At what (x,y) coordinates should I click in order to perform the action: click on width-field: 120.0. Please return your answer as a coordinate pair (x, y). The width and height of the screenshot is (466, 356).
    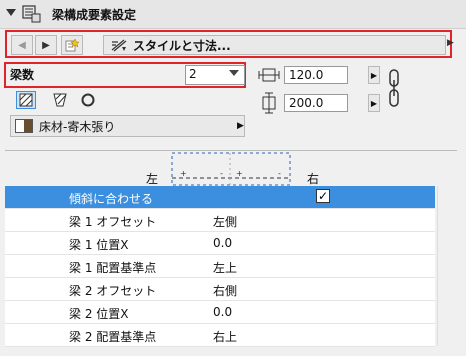
    Looking at the image, I should click on (316, 75).